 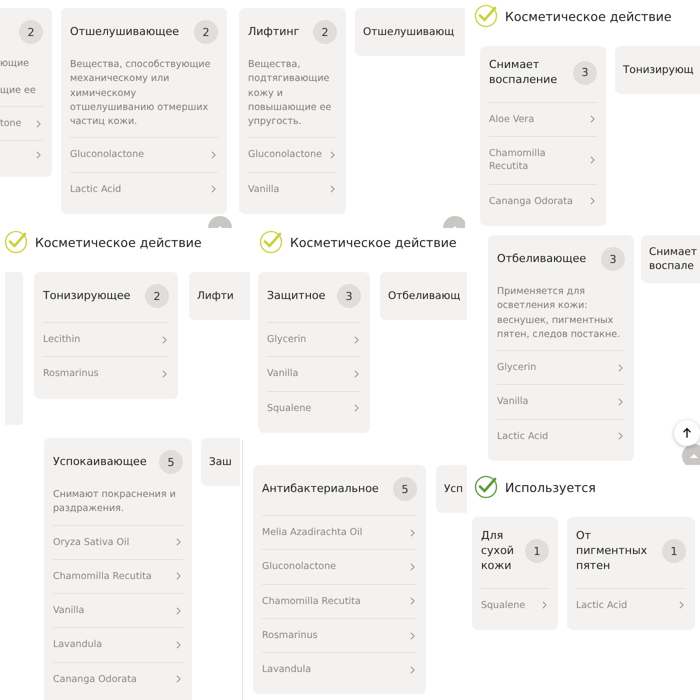 I want to click on card-title: Усп, so click(x=454, y=489).